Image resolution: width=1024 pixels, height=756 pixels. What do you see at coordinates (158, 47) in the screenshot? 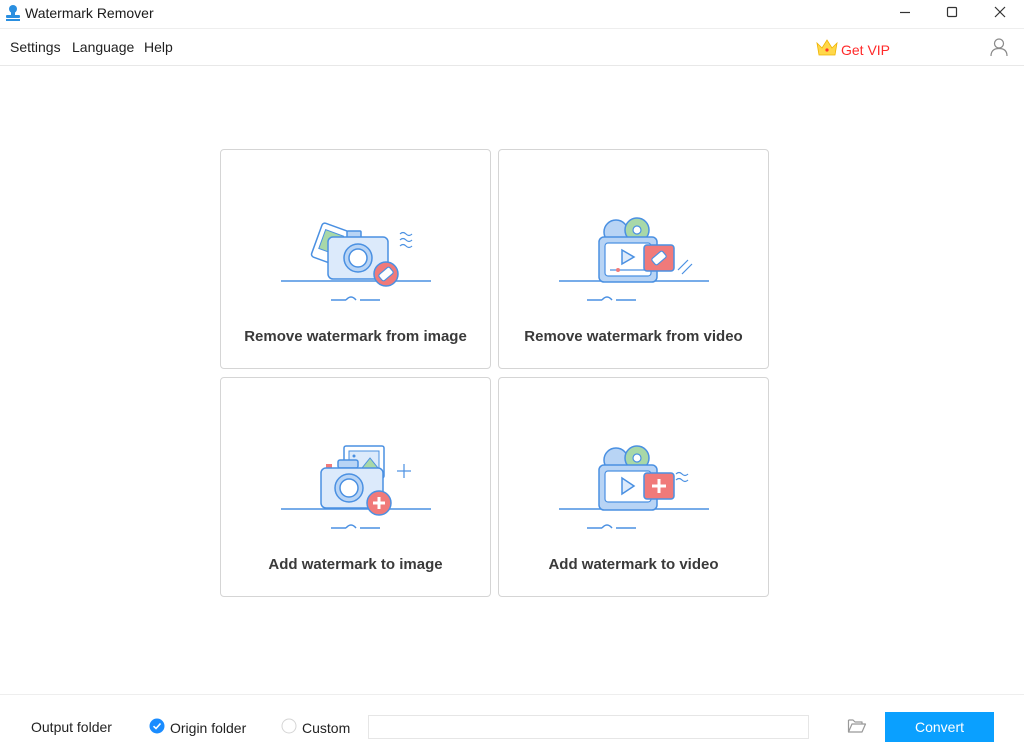
I see `menu-help: Help` at bounding box center [158, 47].